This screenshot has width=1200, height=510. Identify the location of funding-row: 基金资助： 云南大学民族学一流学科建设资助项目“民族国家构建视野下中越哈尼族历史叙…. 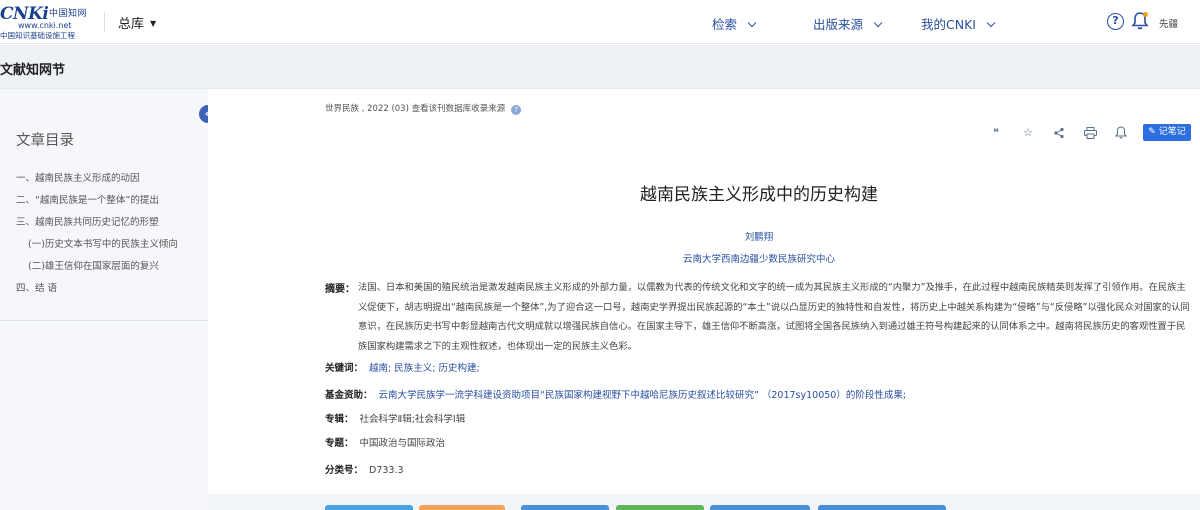
(615, 394).